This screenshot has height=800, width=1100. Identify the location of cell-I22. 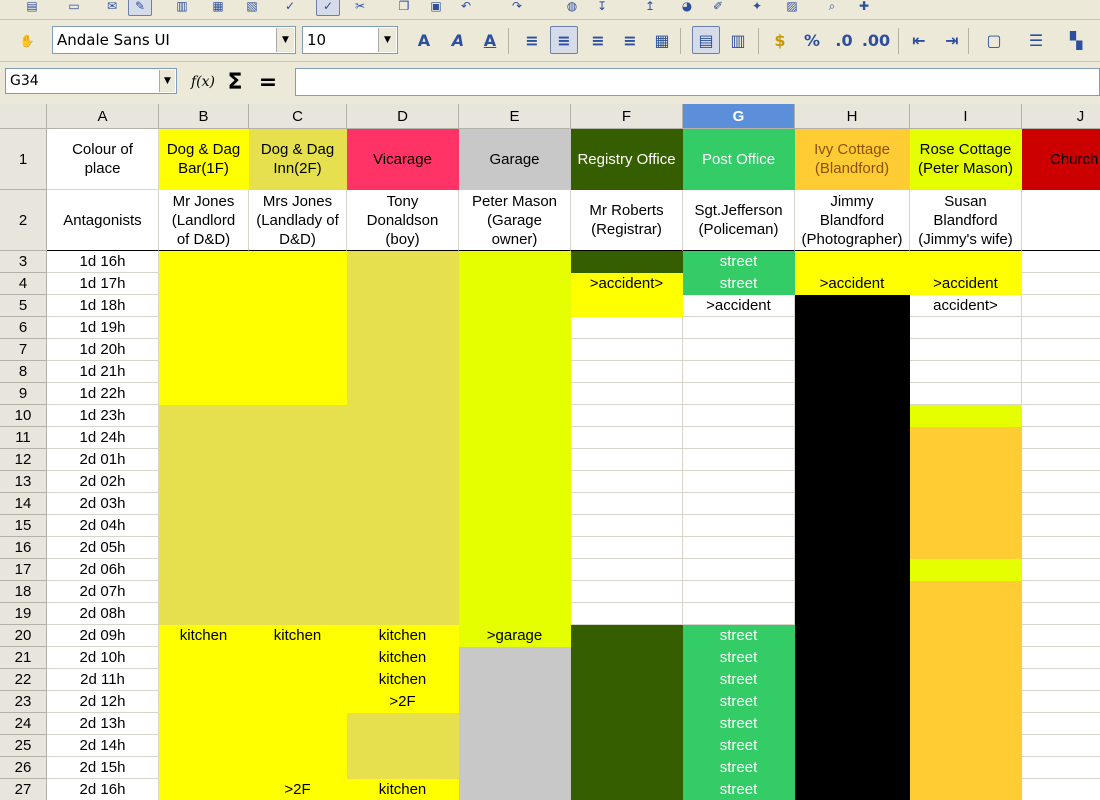
(966, 680).